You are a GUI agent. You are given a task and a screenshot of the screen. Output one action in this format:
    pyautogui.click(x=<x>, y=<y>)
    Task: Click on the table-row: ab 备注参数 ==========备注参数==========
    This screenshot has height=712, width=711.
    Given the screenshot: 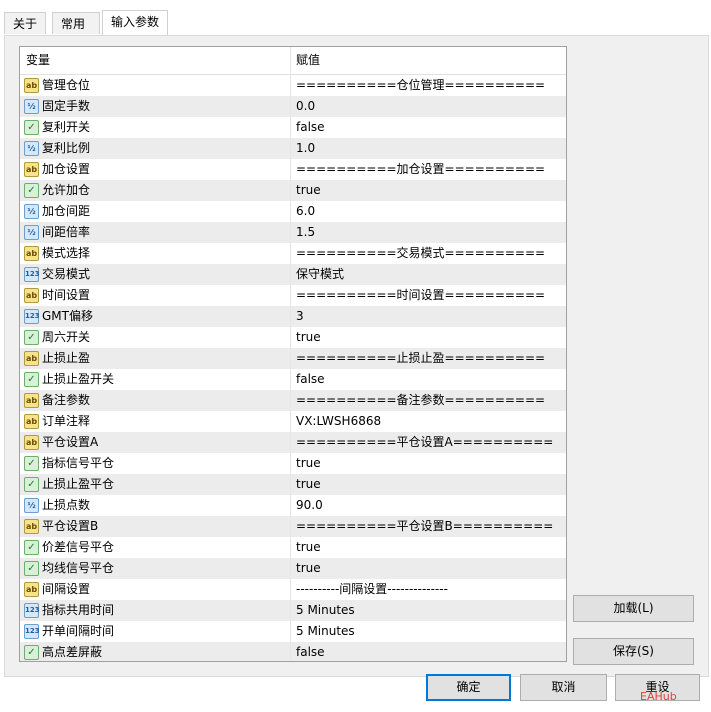 What is the action you would take?
    pyautogui.click(x=293, y=400)
    